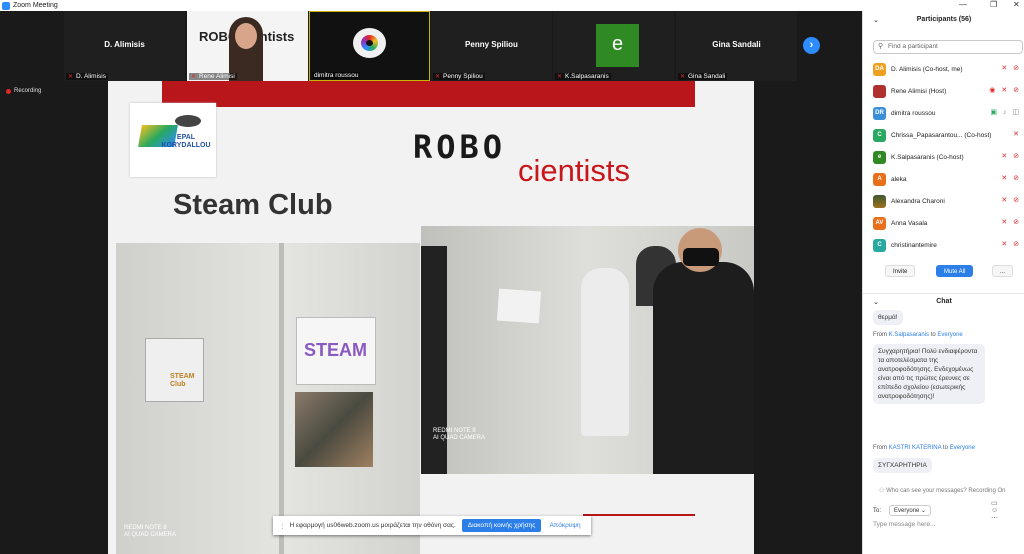 Image resolution: width=1024 pixels, height=554 pixels. Describe the element at coordinates (910, 510) in the screenshot. I see `recipient-select: Everyone ⌄` at that location.